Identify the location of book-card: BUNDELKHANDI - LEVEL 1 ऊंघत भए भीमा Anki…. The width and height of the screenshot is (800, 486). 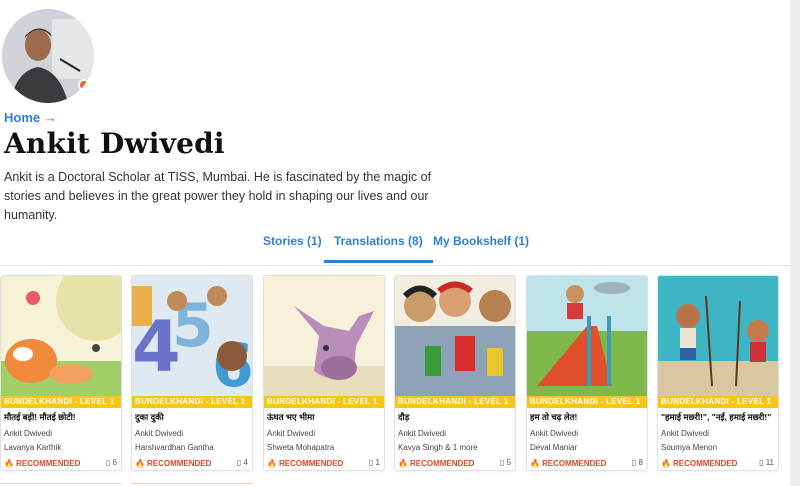
(324, 373).